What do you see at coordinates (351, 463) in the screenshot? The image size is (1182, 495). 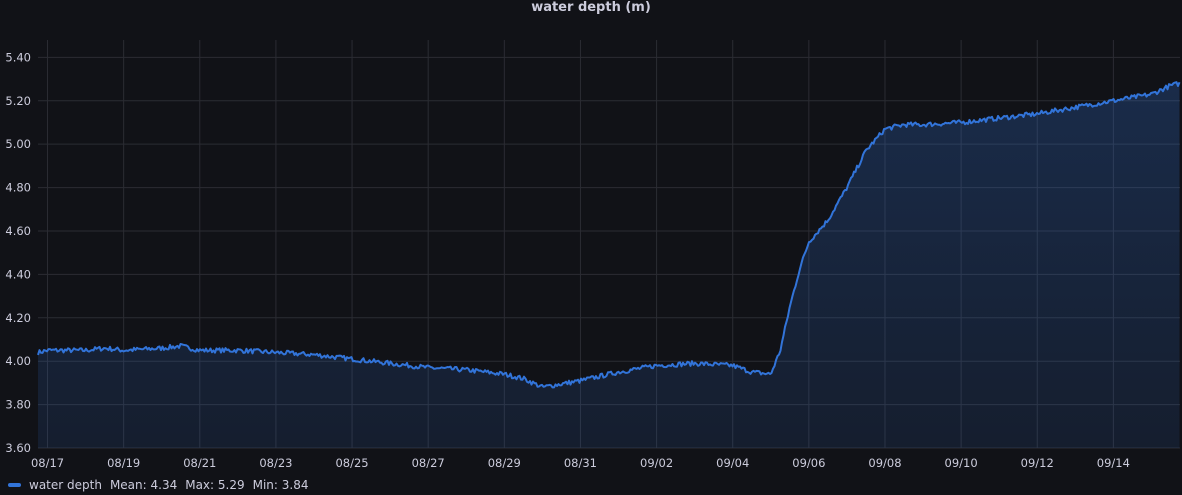 I see `x-tick-label: 08/25` at bounding box center [351, 463].